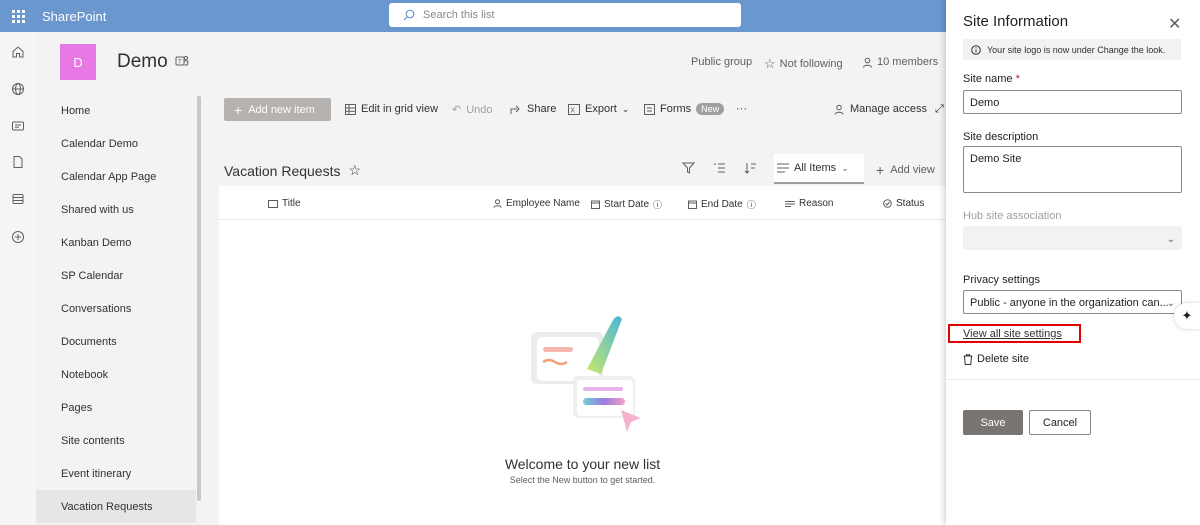 Image resolution: width=1200 pixels, height=525 pixels. Describe the element at coordinates (912, 170) in the screenshot. I see `add-view-label: Add view` at that location.